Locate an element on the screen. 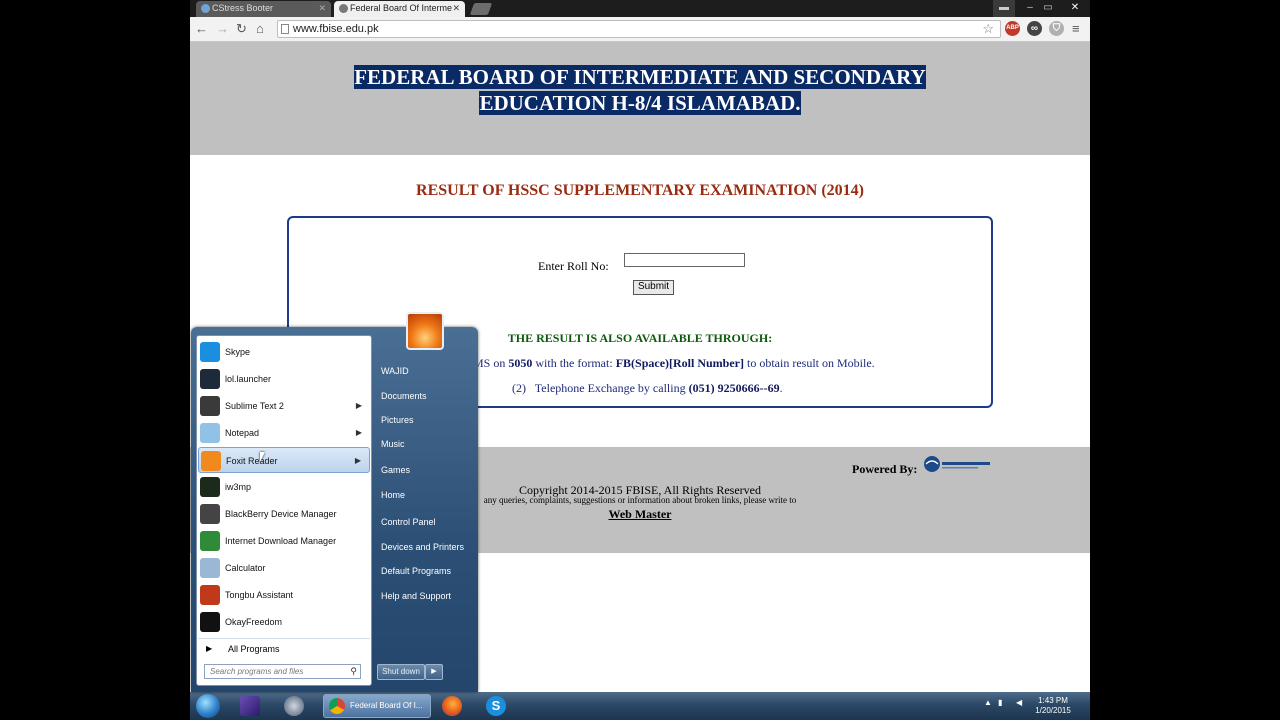 This screenshot has height=720, width=1280. shutdown-options-button: ▶ is located at coordinates (434, 672).